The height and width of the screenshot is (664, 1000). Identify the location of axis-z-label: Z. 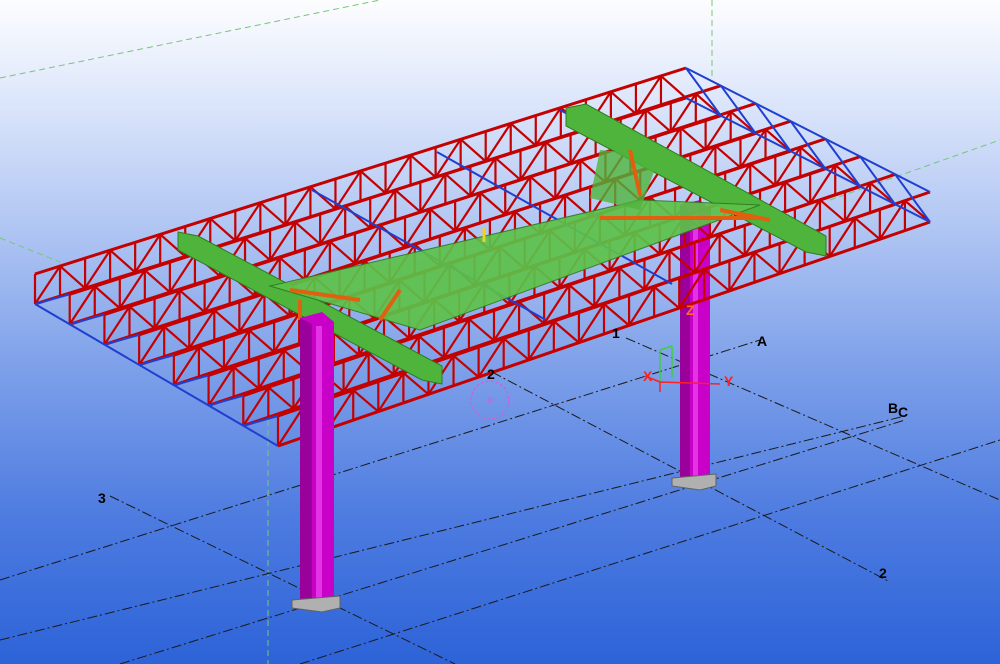
(690, 310).